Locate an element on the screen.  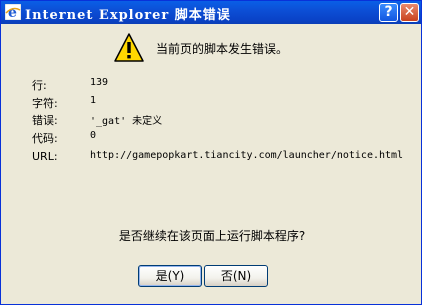
yes-button: 是(Y) is located at coordinates (170, 276).